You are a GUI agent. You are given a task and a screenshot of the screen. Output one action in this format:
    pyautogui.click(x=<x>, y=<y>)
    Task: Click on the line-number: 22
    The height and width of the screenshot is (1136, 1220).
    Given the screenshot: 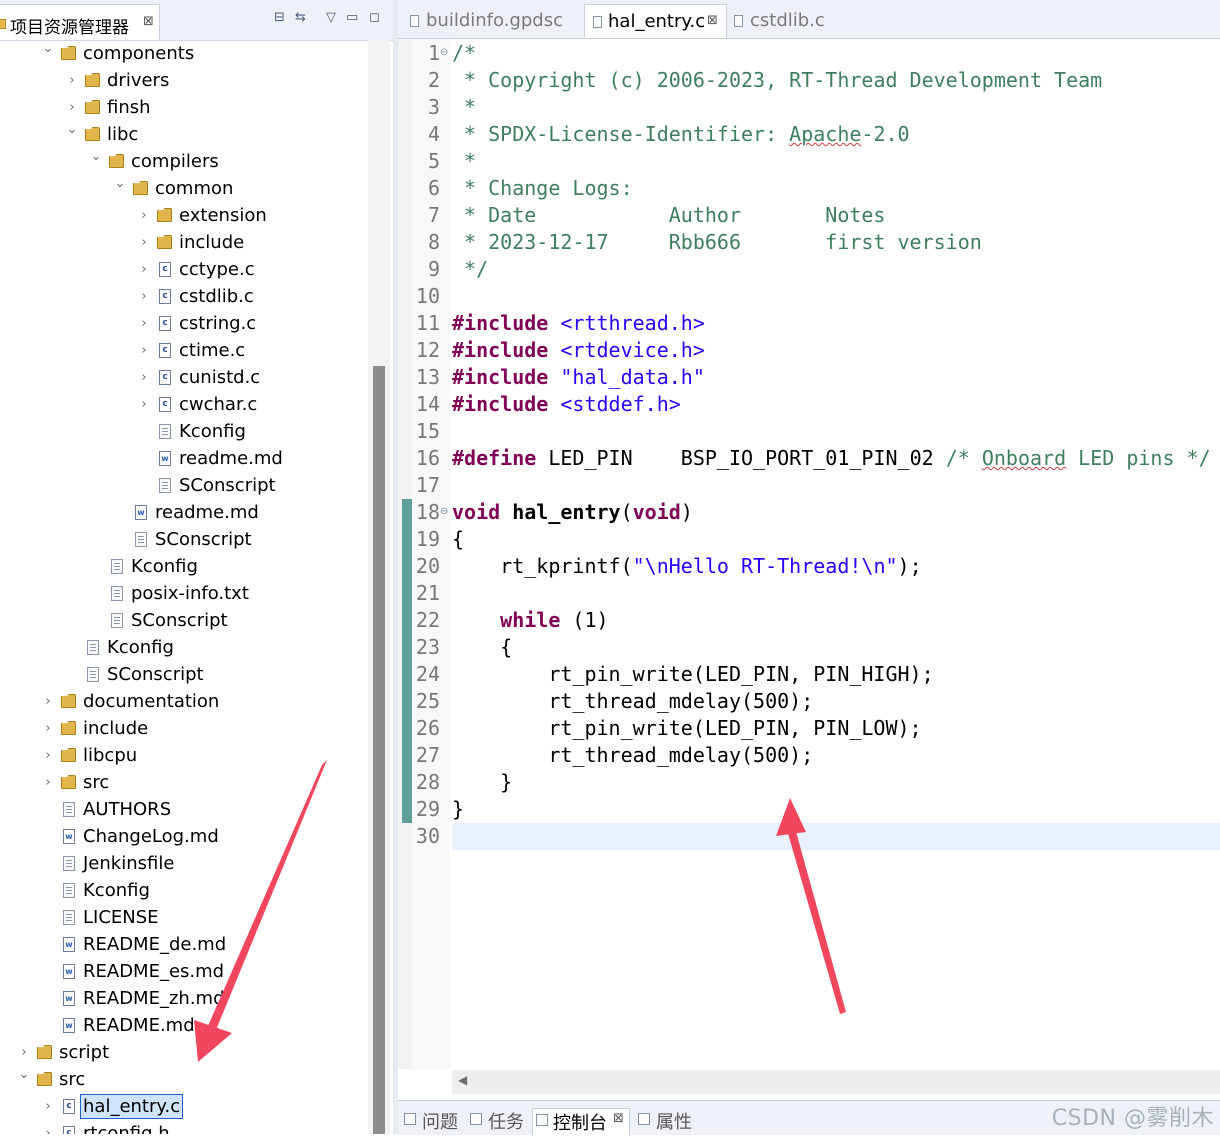 What is the action you would take?
    pyautogui.click(x=427, y=620)
    